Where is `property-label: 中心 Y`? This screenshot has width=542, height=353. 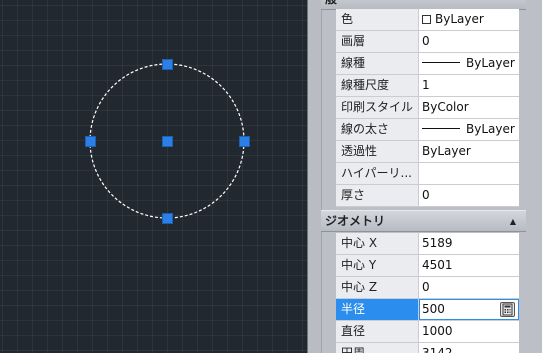 property-label: 中心 Y is located at coordinates (377, 265).